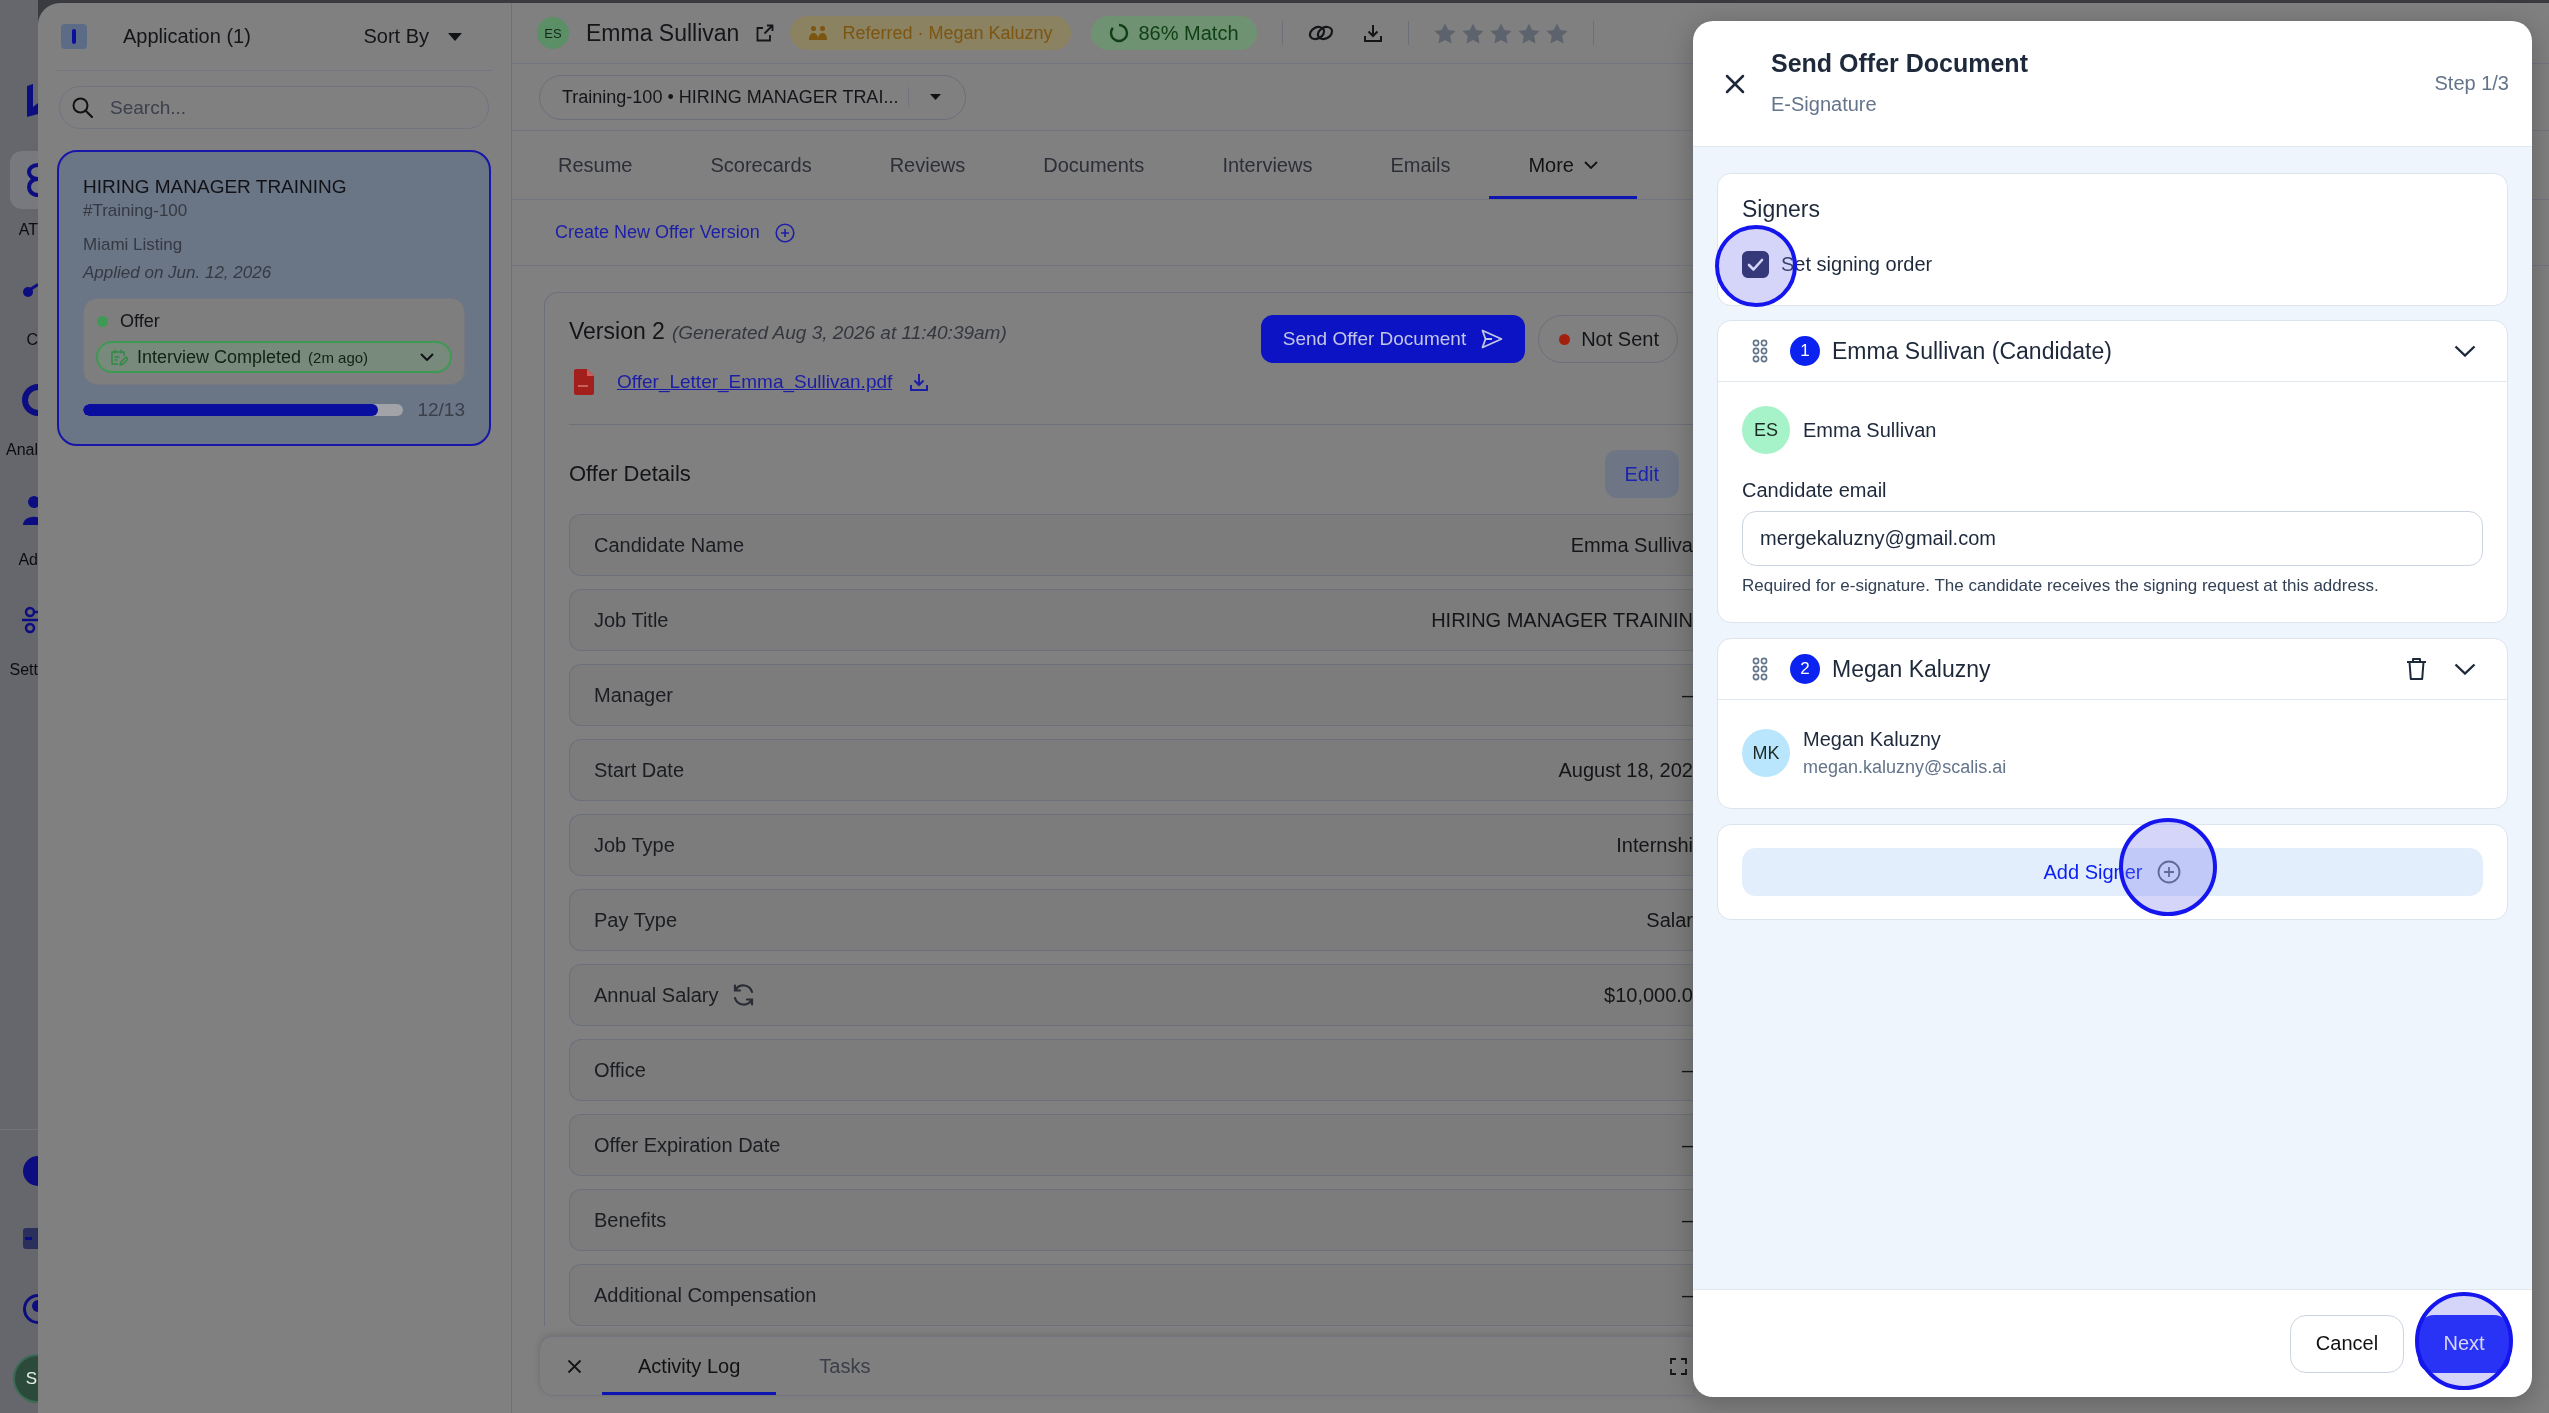 Image resolution: width=2549 pixels, height=1413 pixels. I want to click on nav-button, so click(24, 180).